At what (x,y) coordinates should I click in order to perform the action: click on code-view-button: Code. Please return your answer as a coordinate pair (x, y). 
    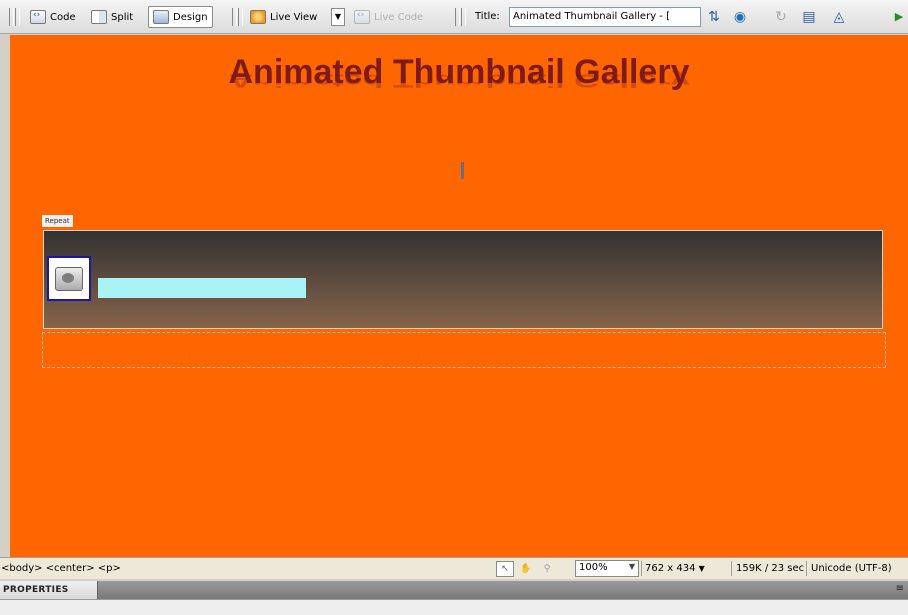
    Looking at the image, I should click on (53, 17).